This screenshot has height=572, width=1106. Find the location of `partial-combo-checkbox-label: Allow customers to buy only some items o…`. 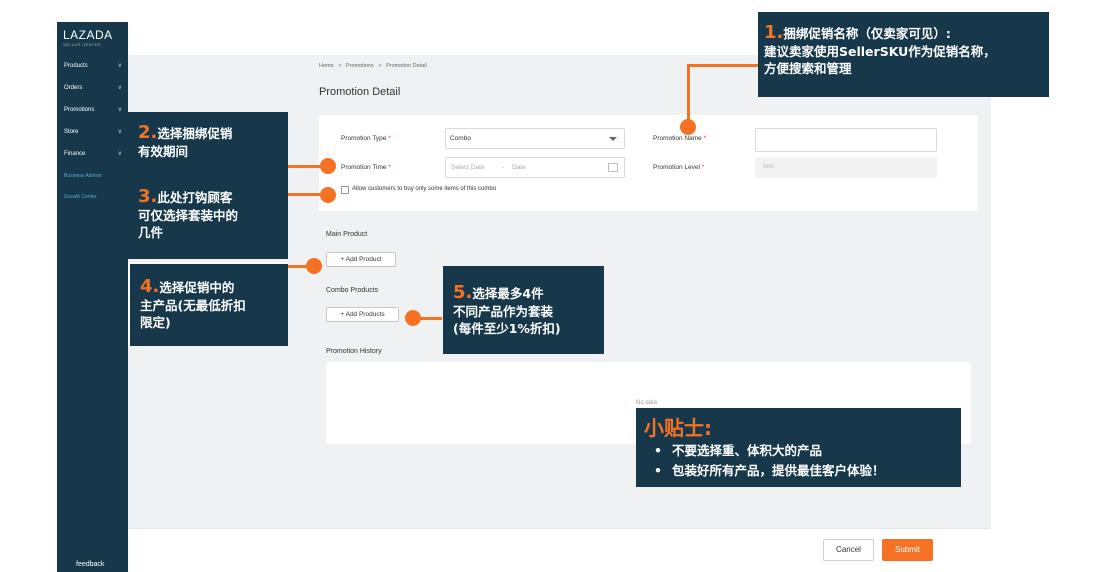

partial-combo-checkbox-label: Allow customers to buy only some items o… is located at coordinates (424, 189).